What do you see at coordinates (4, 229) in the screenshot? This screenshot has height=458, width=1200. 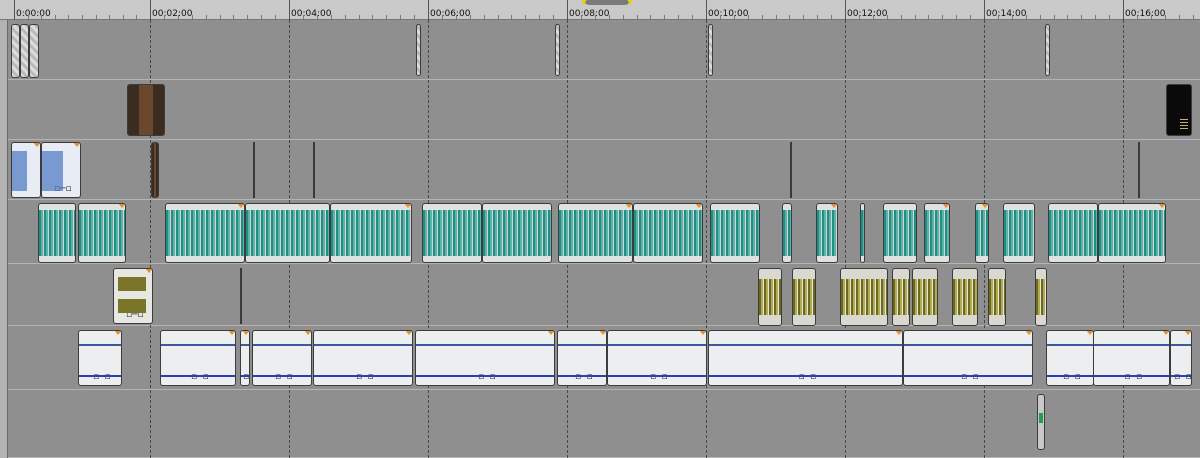 I see `track-header-edge` at bounding box center [4, 229].